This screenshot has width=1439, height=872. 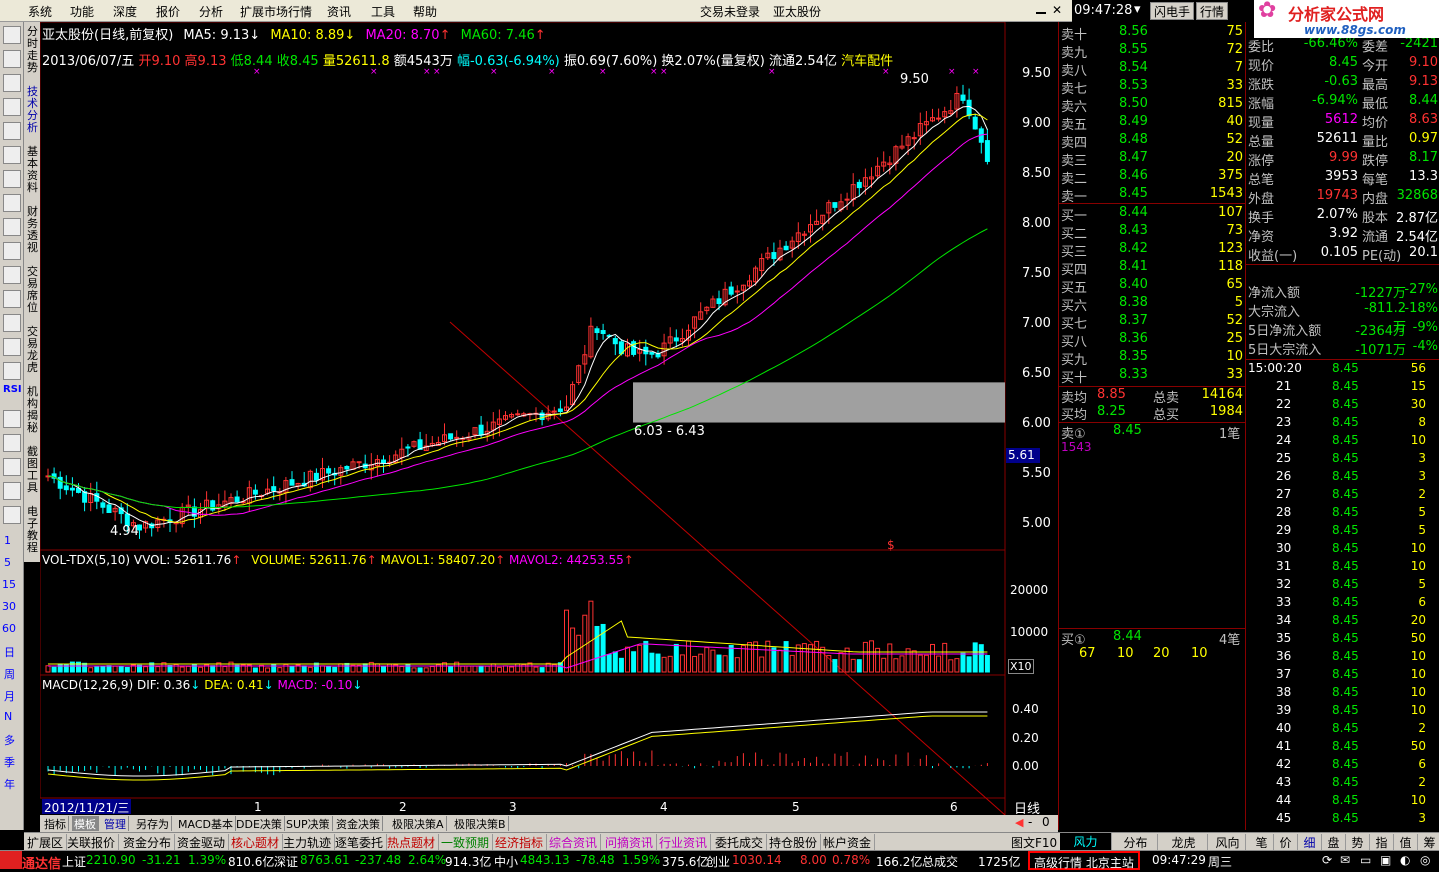 I want to click on period-day: 日, so click(x=9, y=652).